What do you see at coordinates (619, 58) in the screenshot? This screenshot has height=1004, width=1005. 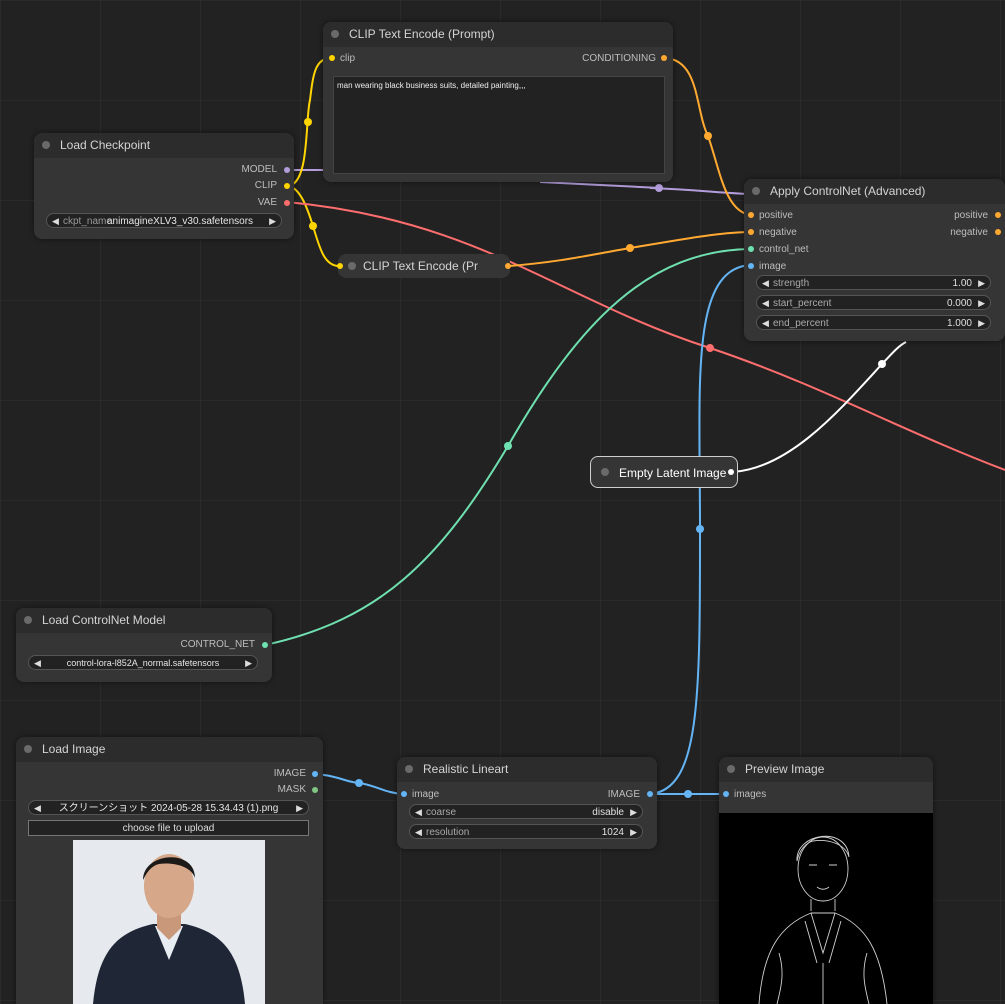 I see `conditioning-output-label: CONDITIONING` at bounding box center [619, 58].